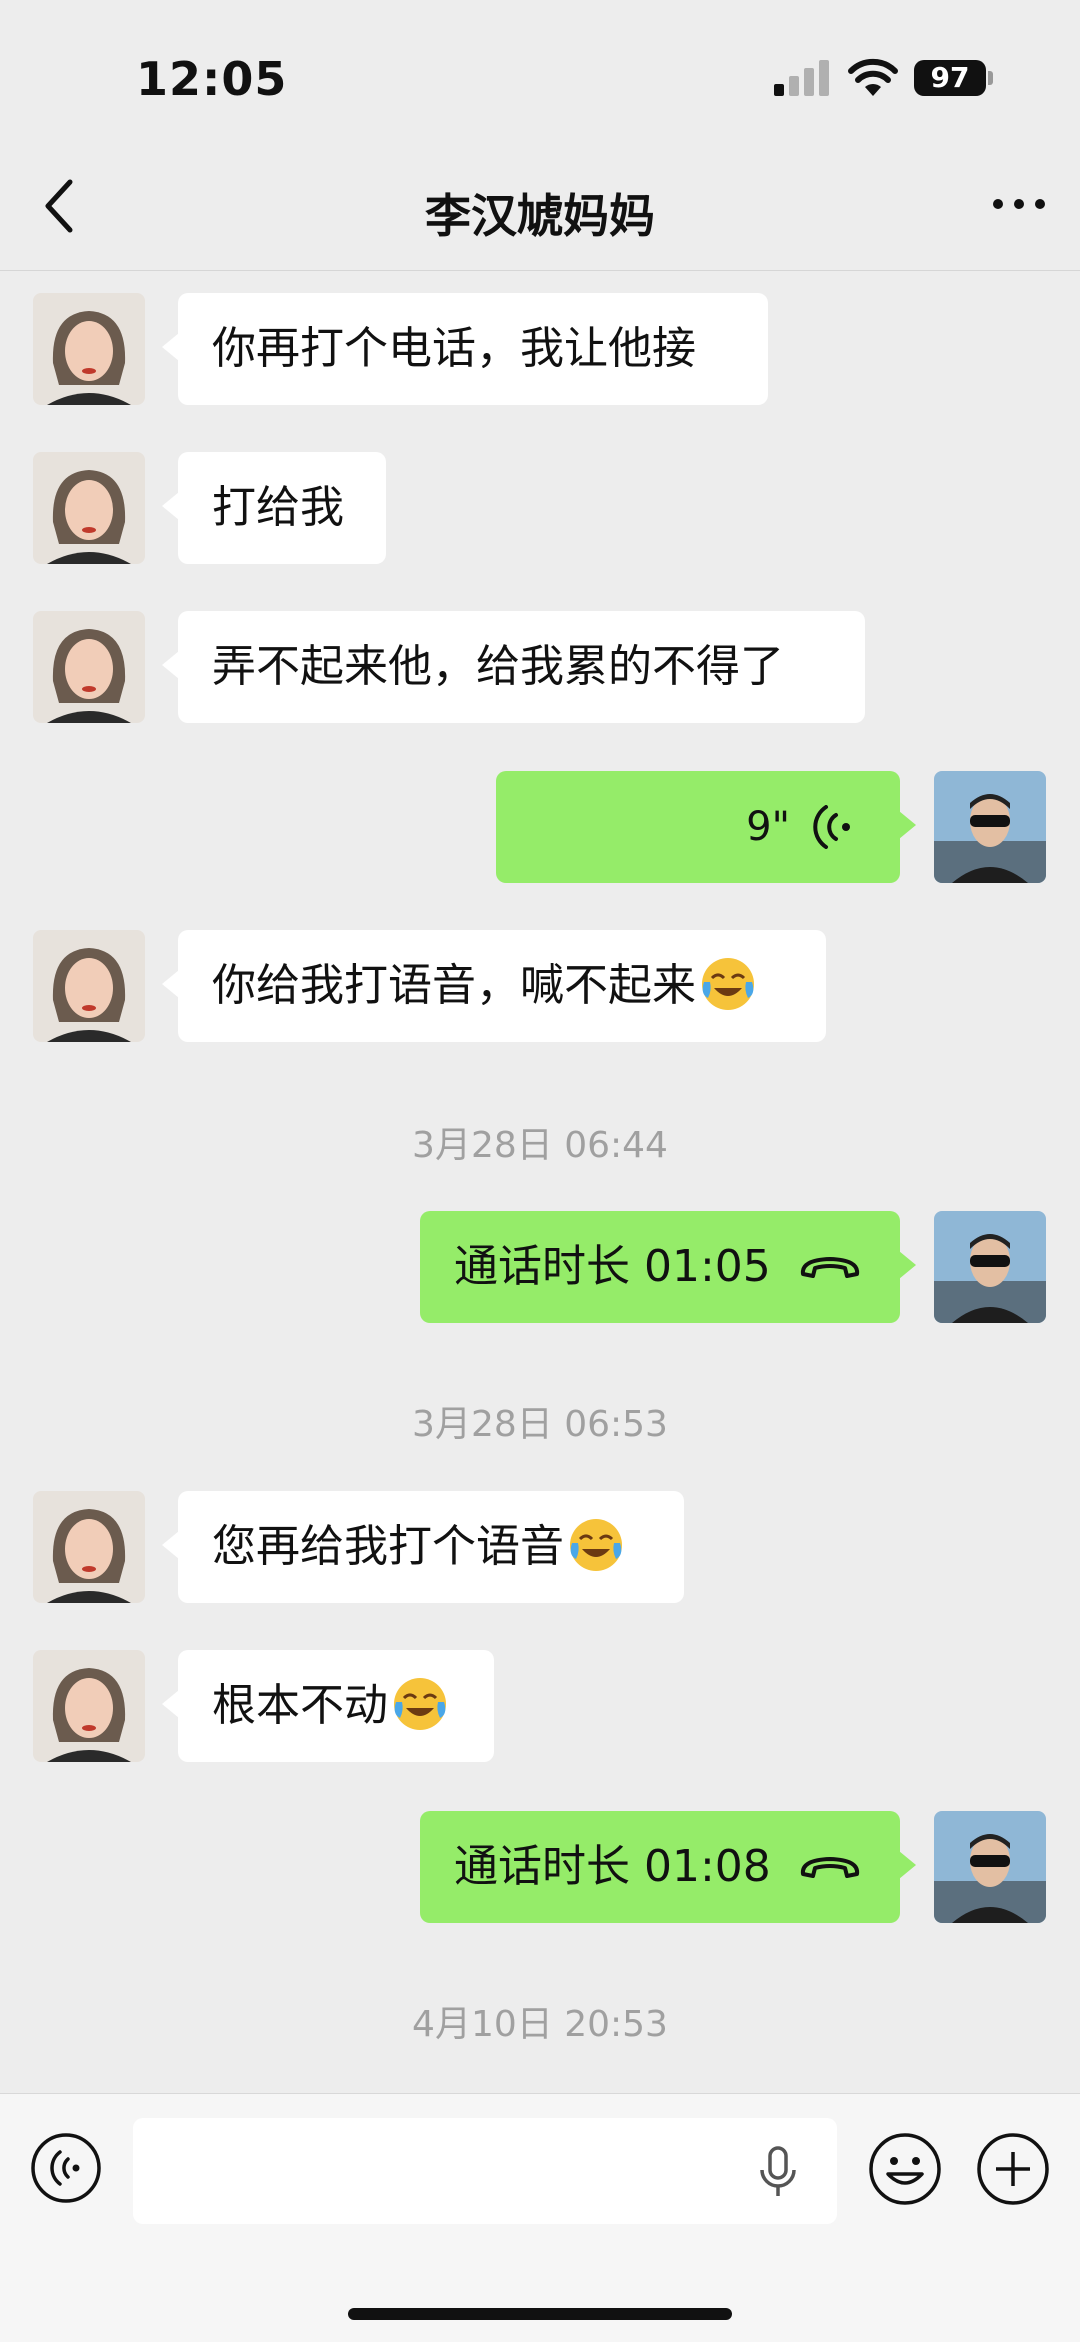 This screenshot has width=1080, height=2342. I want to click on wifi-icon, so click(873, 77).